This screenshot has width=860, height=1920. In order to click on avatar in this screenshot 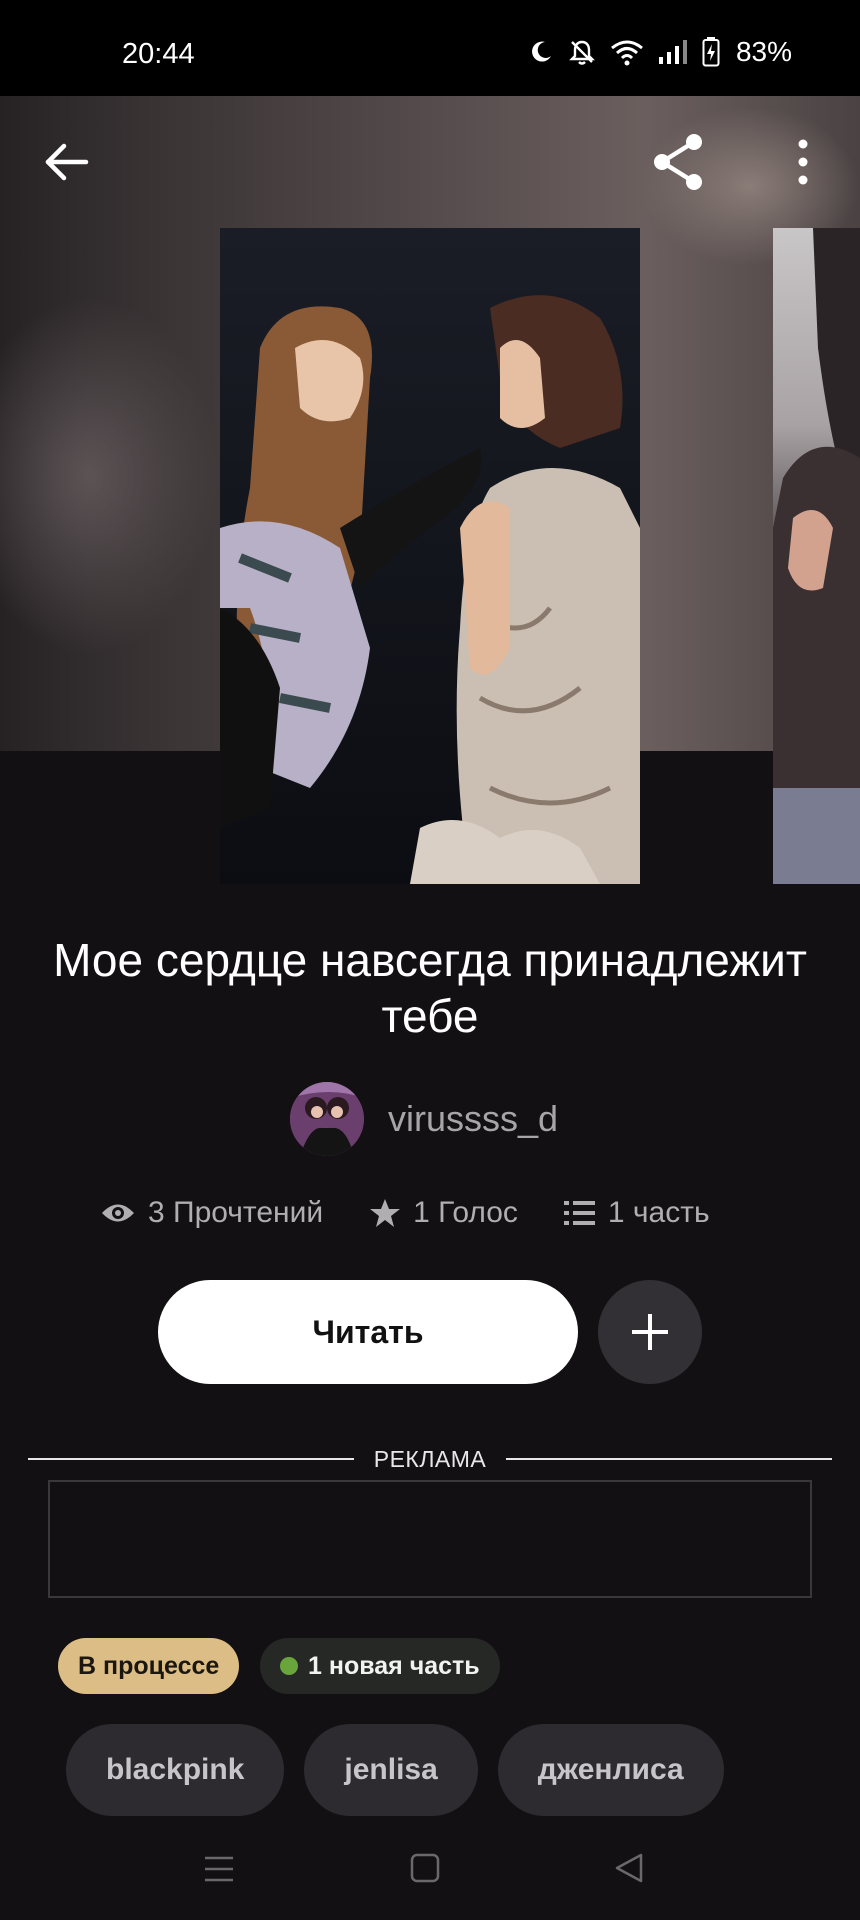, I will do `click(327, 1119)`.